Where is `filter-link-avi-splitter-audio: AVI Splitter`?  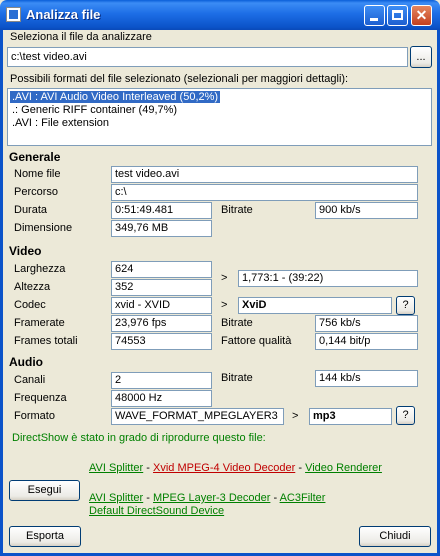 filter-link-avi-splitter-audio: AVI Splitter is located at coordinates (116, 498).